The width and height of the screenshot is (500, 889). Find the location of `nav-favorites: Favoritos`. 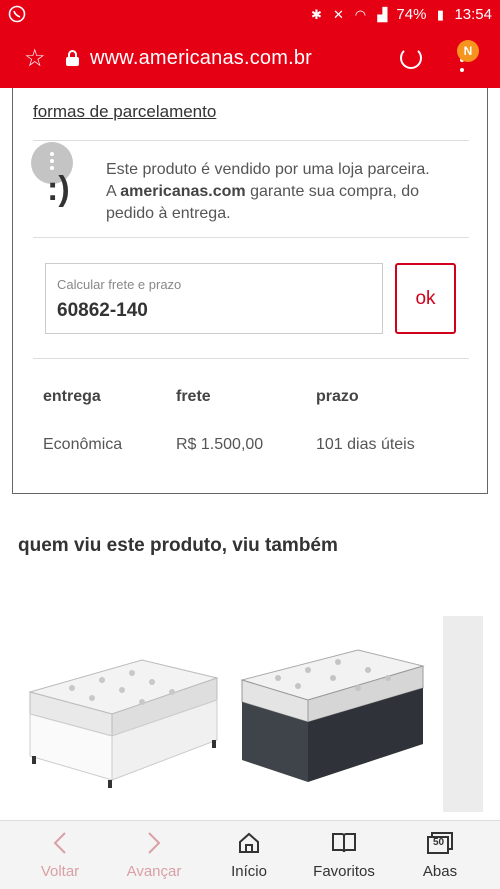

nav-favorites: Favoritos is located at coordinates (344, 854).